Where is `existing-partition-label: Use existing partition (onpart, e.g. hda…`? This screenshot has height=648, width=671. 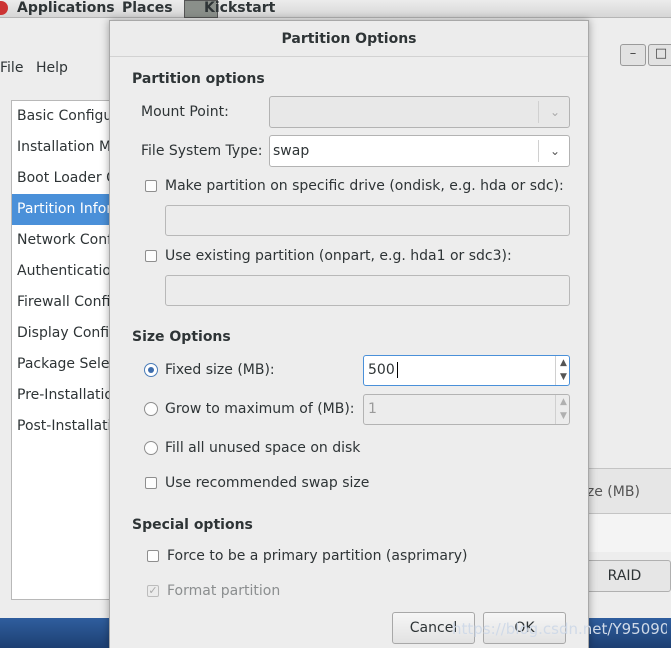
existing-partition-label: Use existing partition (onpart, e.g. hda… is located at coordinates (338, 256).